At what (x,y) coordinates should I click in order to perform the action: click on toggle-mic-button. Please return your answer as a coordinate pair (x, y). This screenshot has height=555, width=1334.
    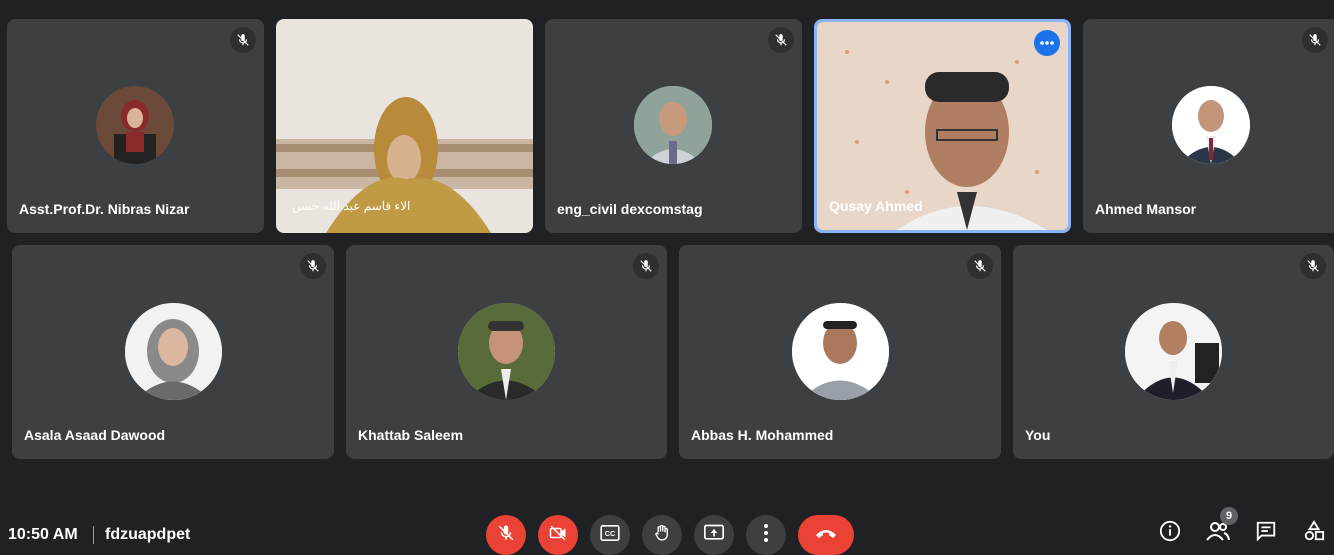
    Looking at the image, I should click on (506, 535).